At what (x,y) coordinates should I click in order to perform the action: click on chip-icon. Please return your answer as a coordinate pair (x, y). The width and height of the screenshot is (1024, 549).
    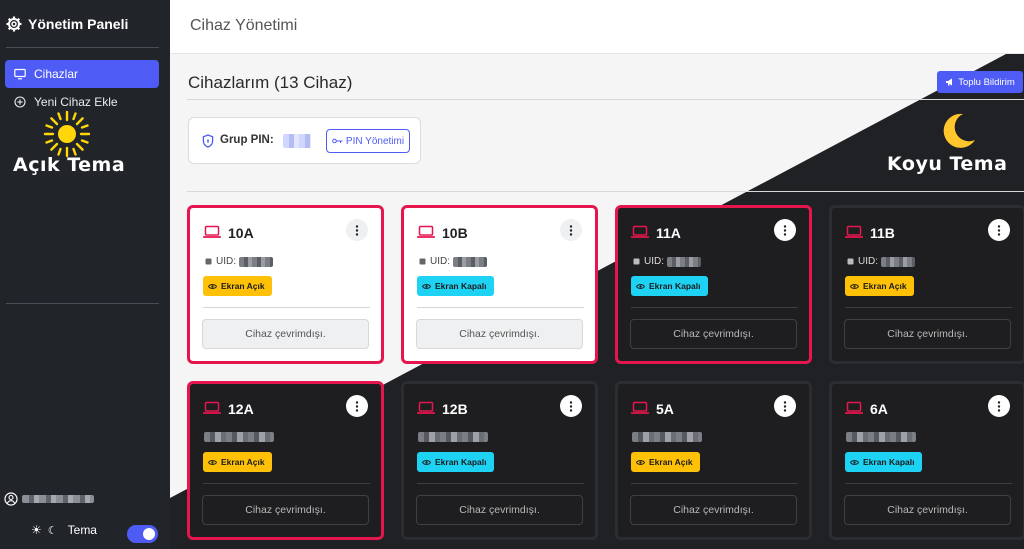
    Looking at the image, I should click on (850, 261).